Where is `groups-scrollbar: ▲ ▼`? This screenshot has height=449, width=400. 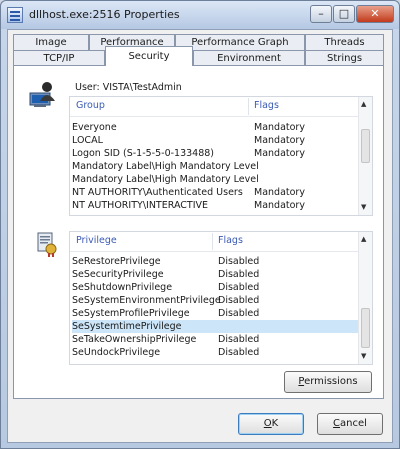
groups-scrollbar: ▲ ▼ is located at coordinates (365, 156).